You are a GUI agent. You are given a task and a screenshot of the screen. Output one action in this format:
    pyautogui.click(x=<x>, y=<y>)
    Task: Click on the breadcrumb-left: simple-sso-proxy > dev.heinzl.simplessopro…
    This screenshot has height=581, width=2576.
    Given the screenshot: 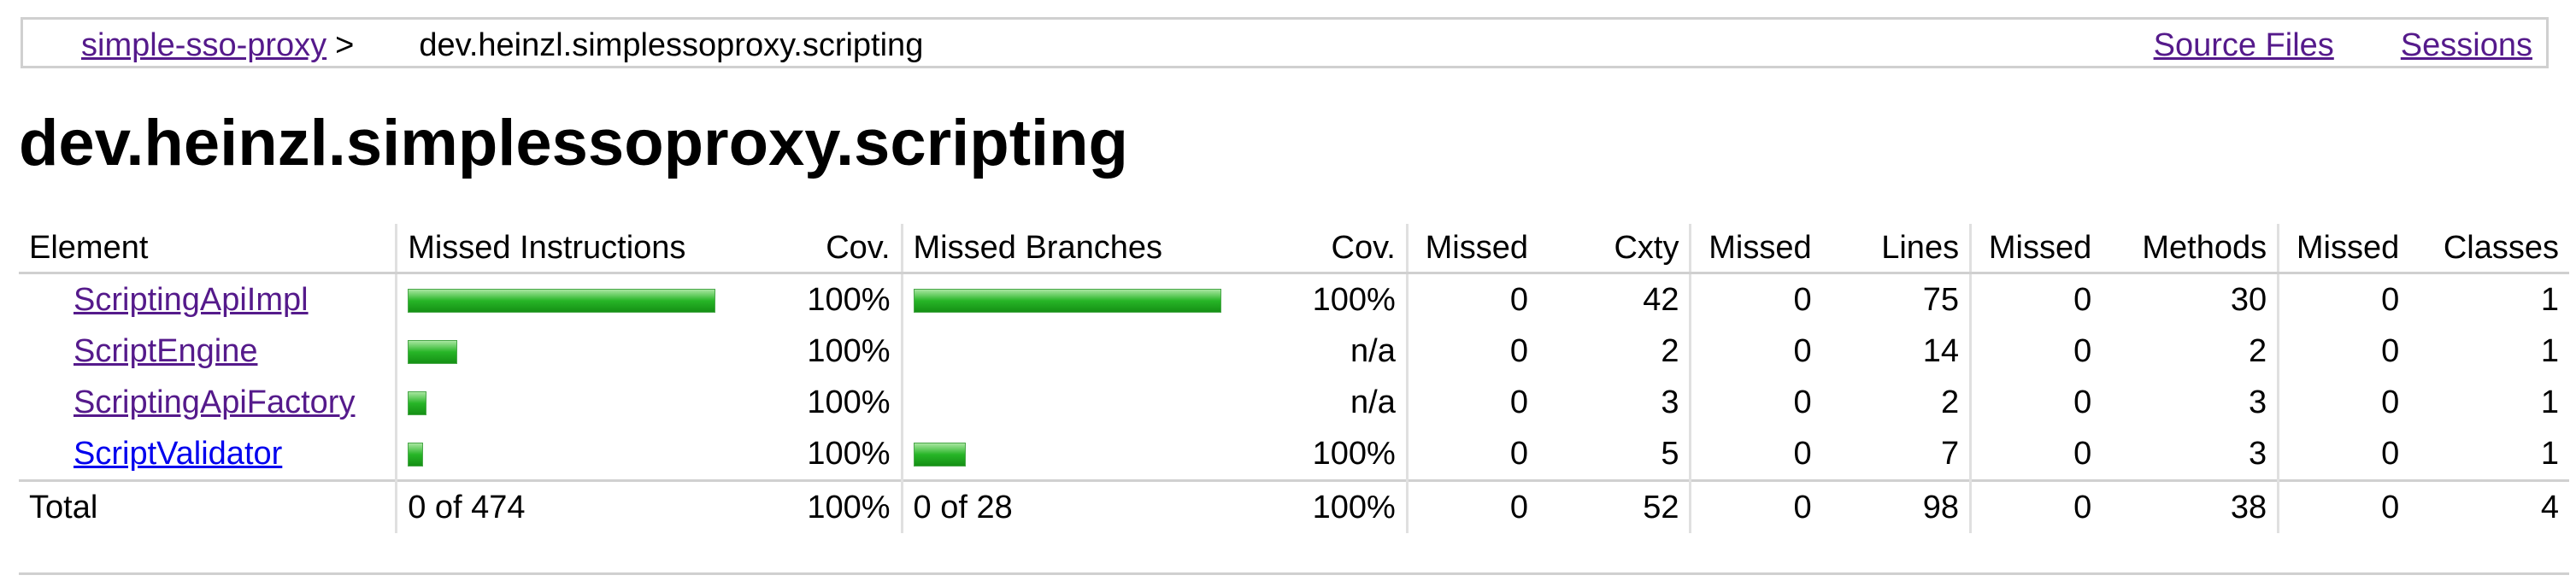 What is the action you would take?
    pyautogui.click(x=502, y=45)
    